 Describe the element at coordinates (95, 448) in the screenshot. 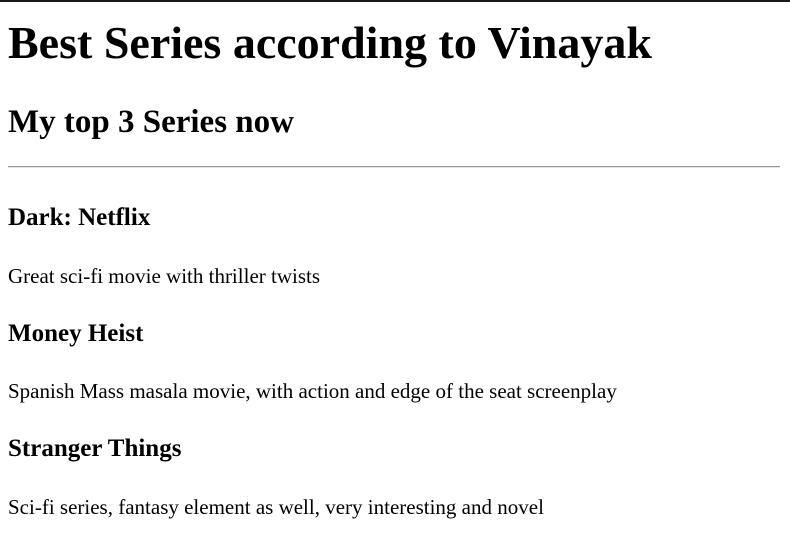

I see `series-title: Stranger Things` at that location.